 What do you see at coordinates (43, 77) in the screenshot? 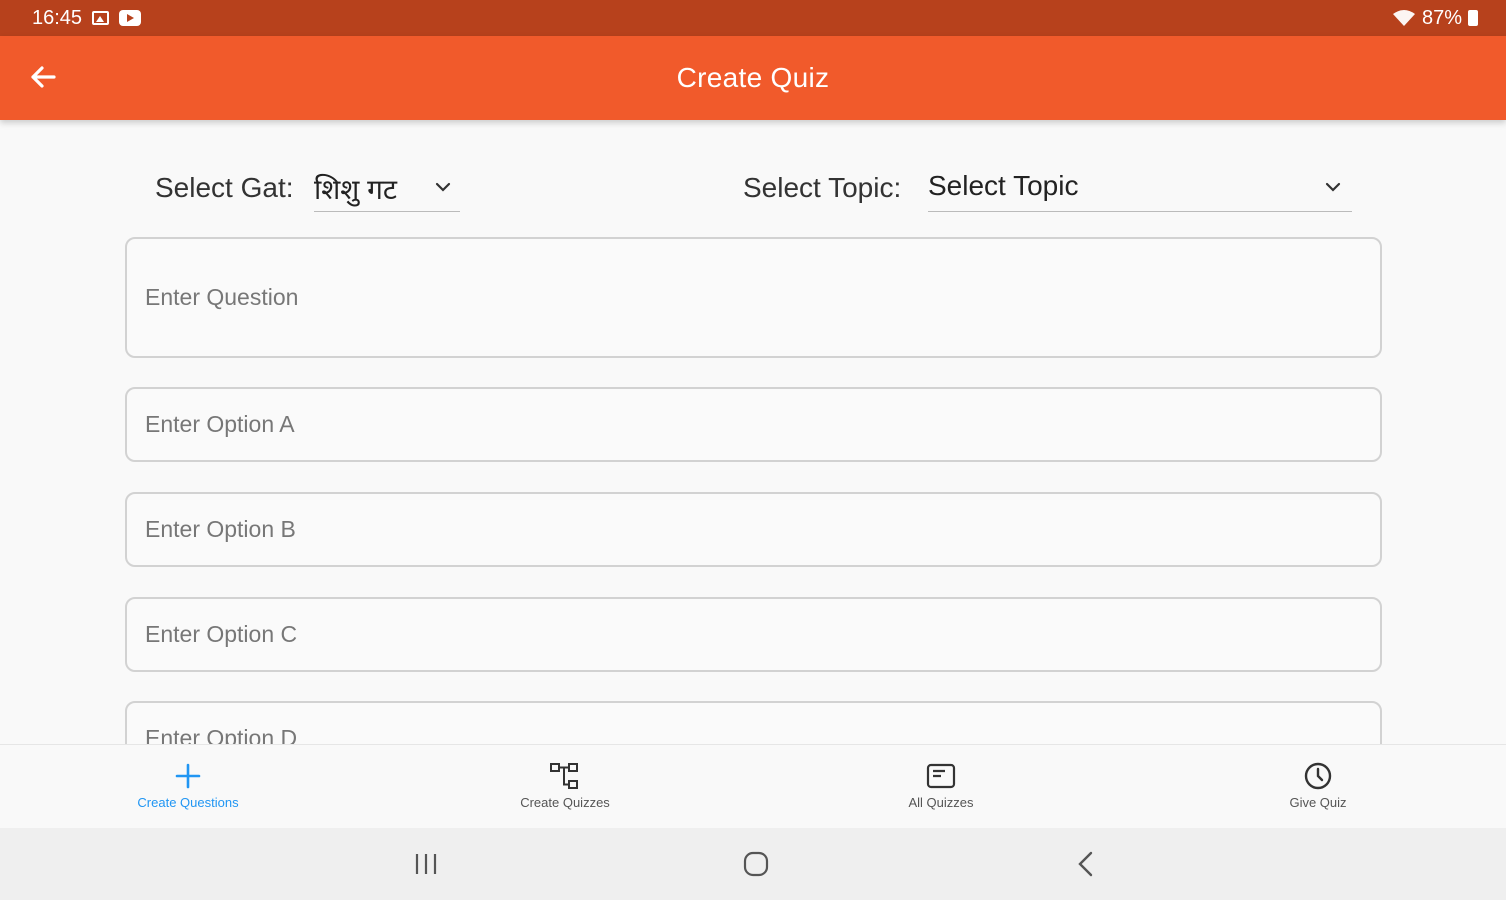
I see `back-arrow-icon` at bounding box center [43, 77].